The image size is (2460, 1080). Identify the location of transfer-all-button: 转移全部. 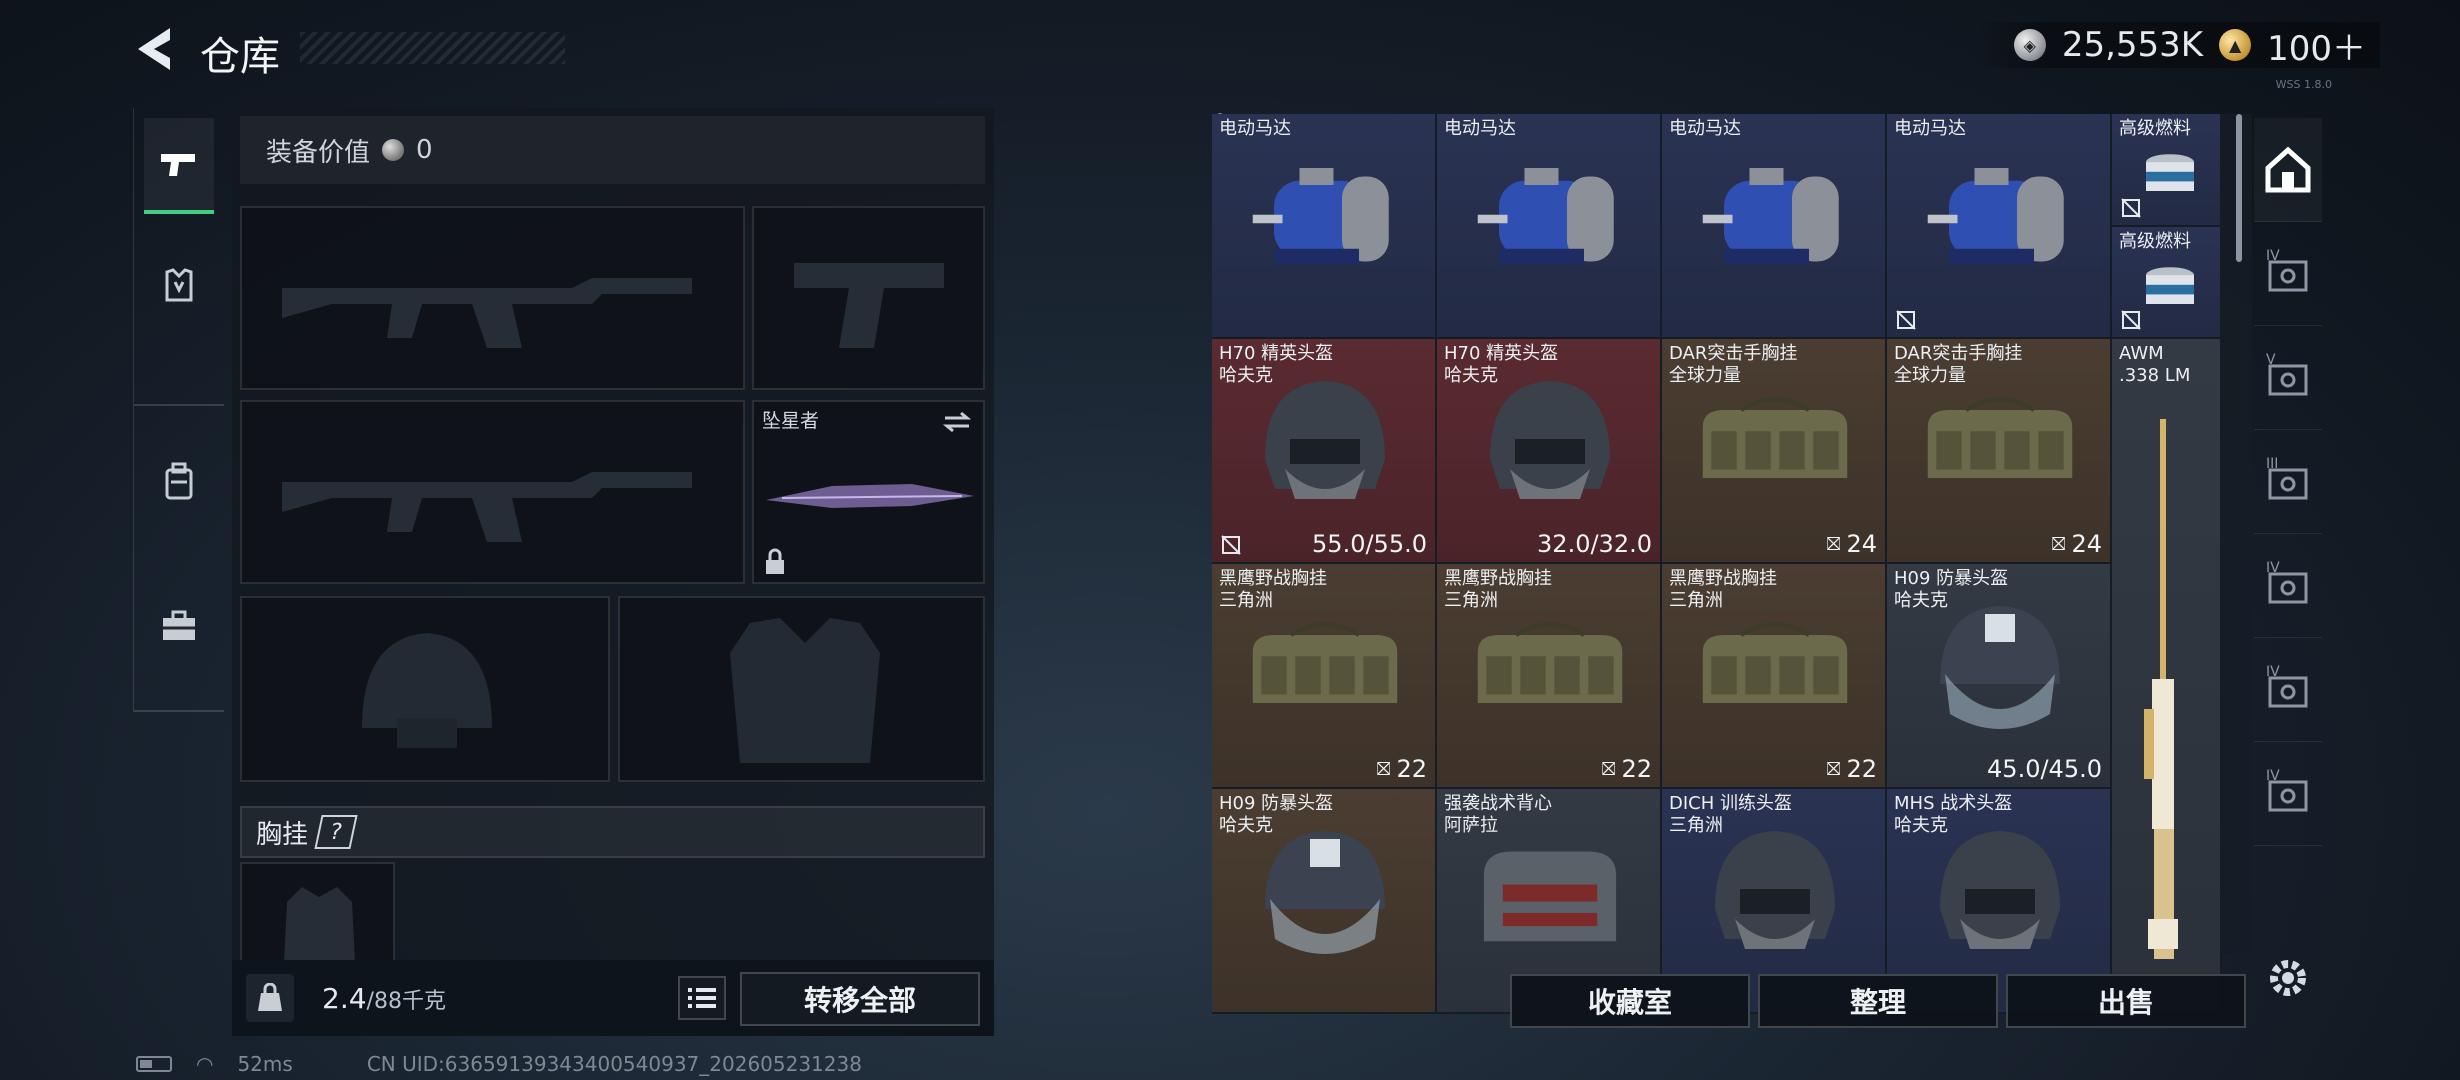
(860, 999).